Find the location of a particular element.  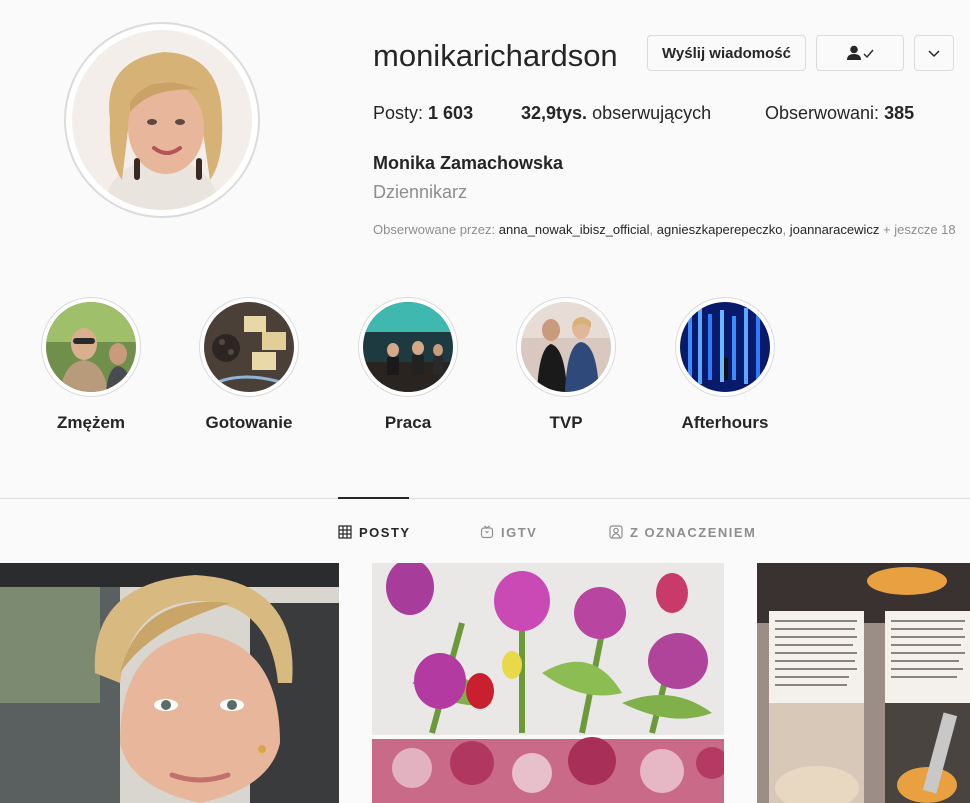

followed-by-account: agnieszkaperepeczko is located at coordinates (720, 229).